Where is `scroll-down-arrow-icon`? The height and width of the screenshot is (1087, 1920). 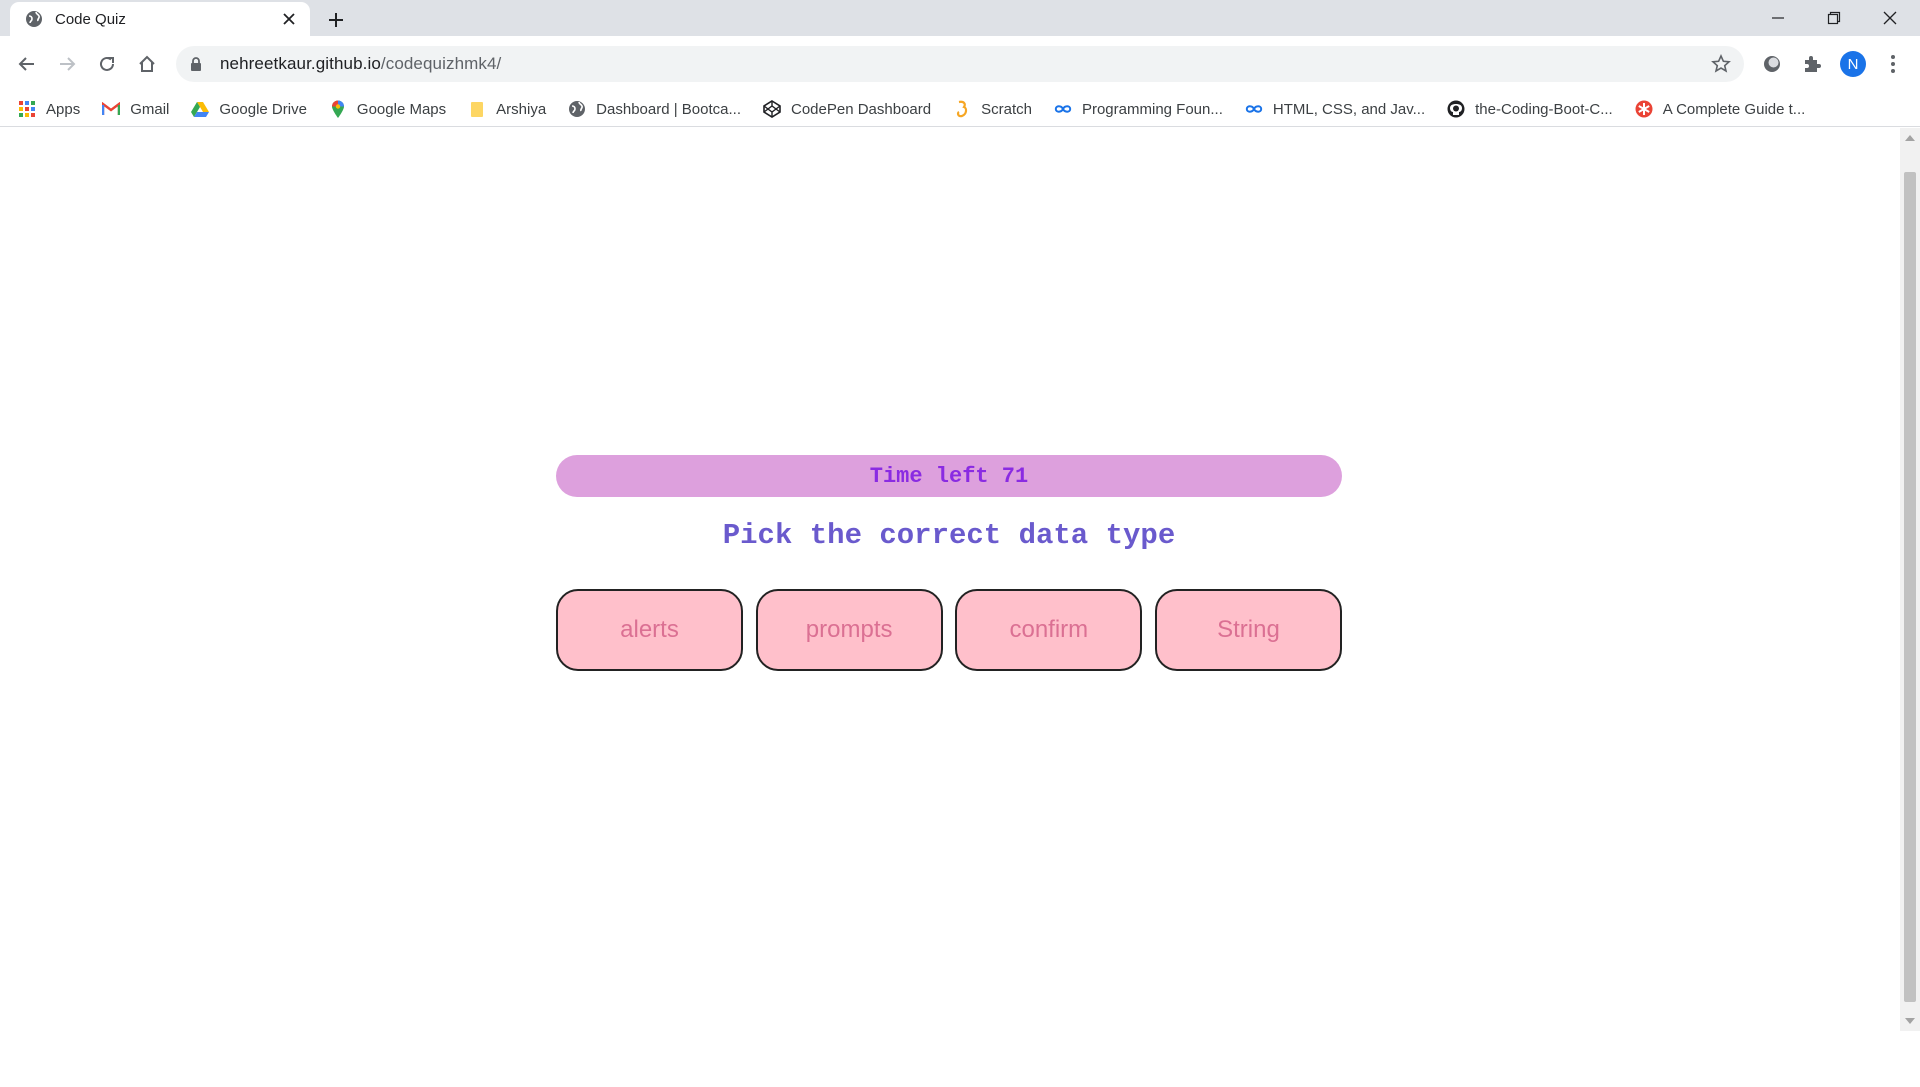
scroll-down-arrow-icon is located at coordinates (1910, 1021).